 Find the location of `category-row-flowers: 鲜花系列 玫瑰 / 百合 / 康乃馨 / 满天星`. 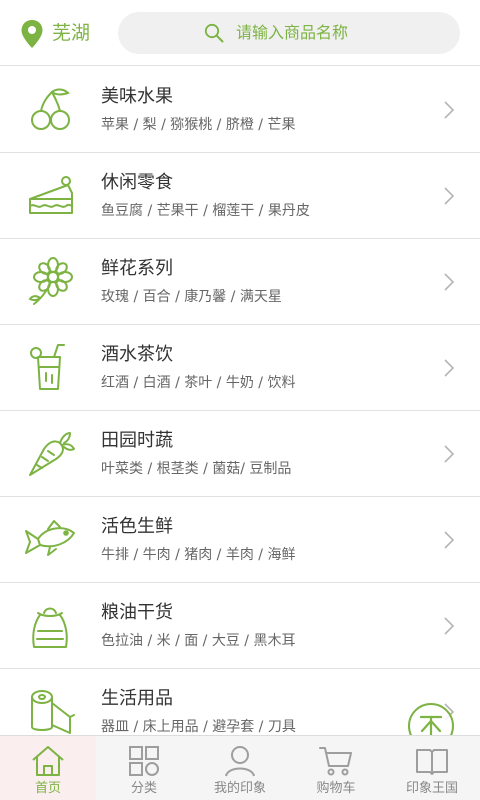

category-row-flowers: 鲜花系列 玫瑰 / 百合 / 康乃馨 / 满天星 is located at coordinates (240, 282).